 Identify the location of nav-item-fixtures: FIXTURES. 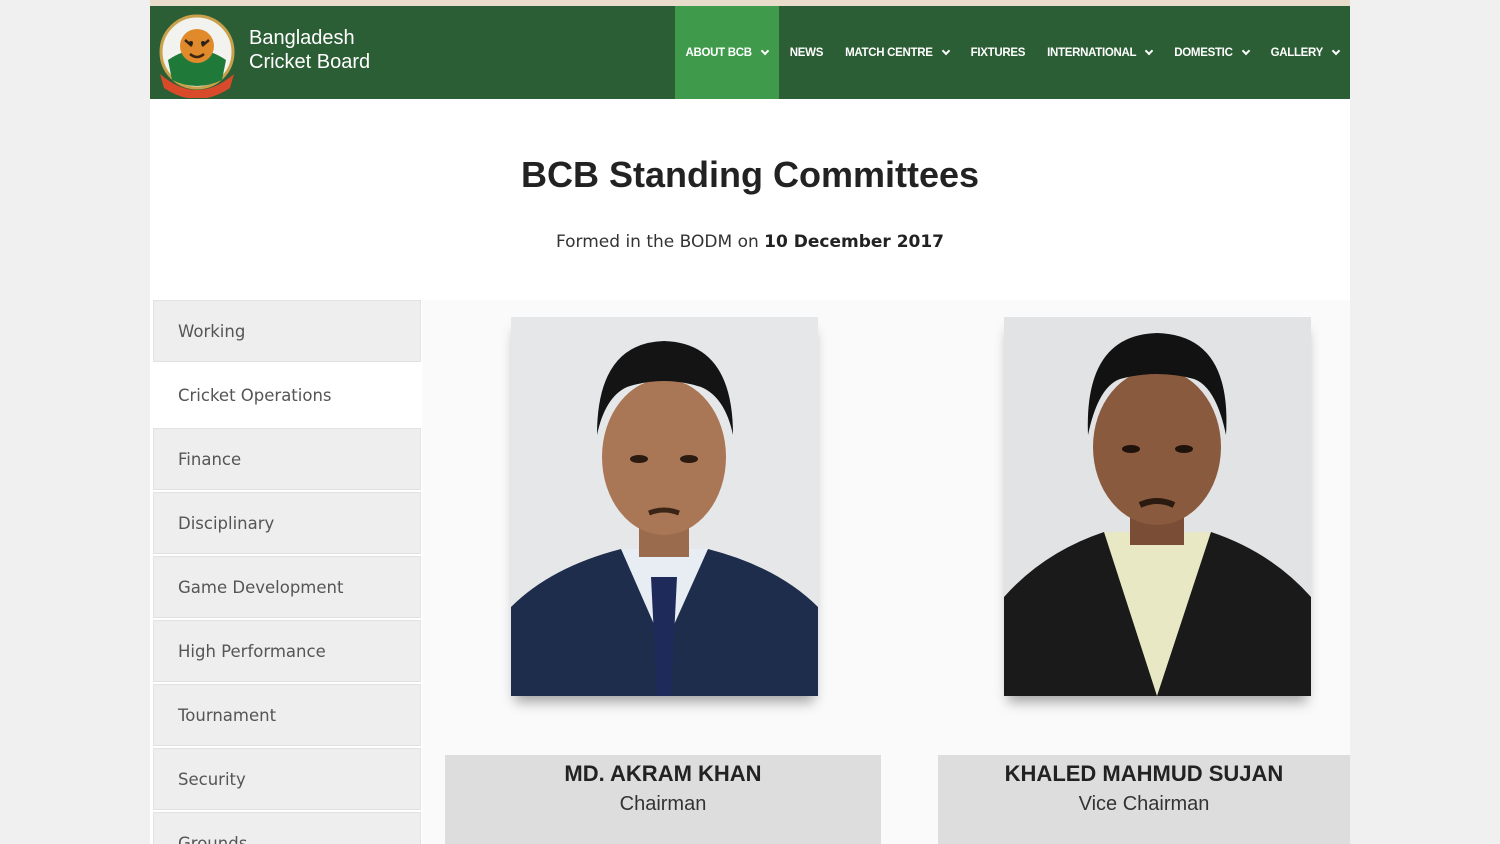
(998, 52).